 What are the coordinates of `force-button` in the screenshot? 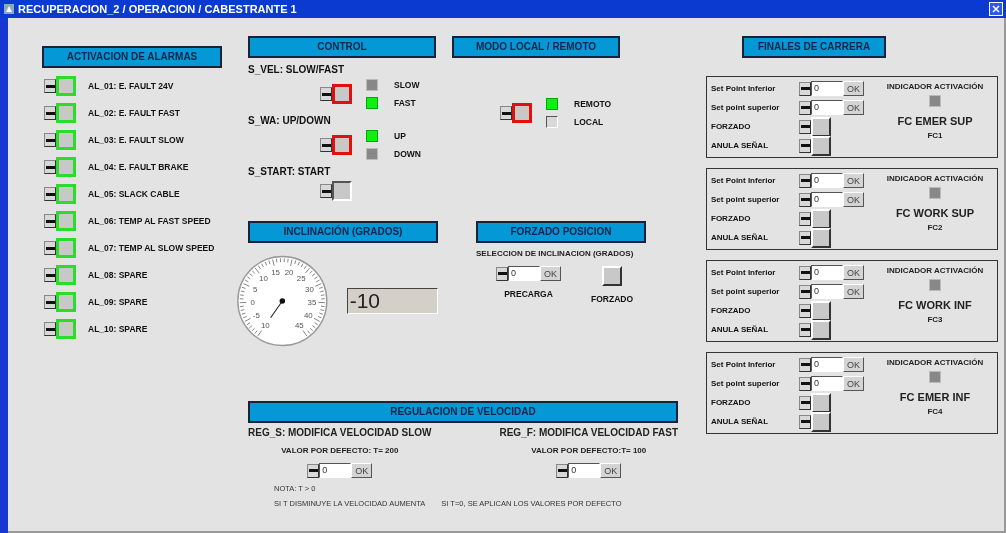 It's located at (612, 276).